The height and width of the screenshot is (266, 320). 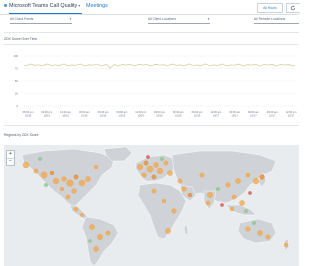 I want to click on x-tick-time-label: 09:00 am, so click(x=122, y=112).